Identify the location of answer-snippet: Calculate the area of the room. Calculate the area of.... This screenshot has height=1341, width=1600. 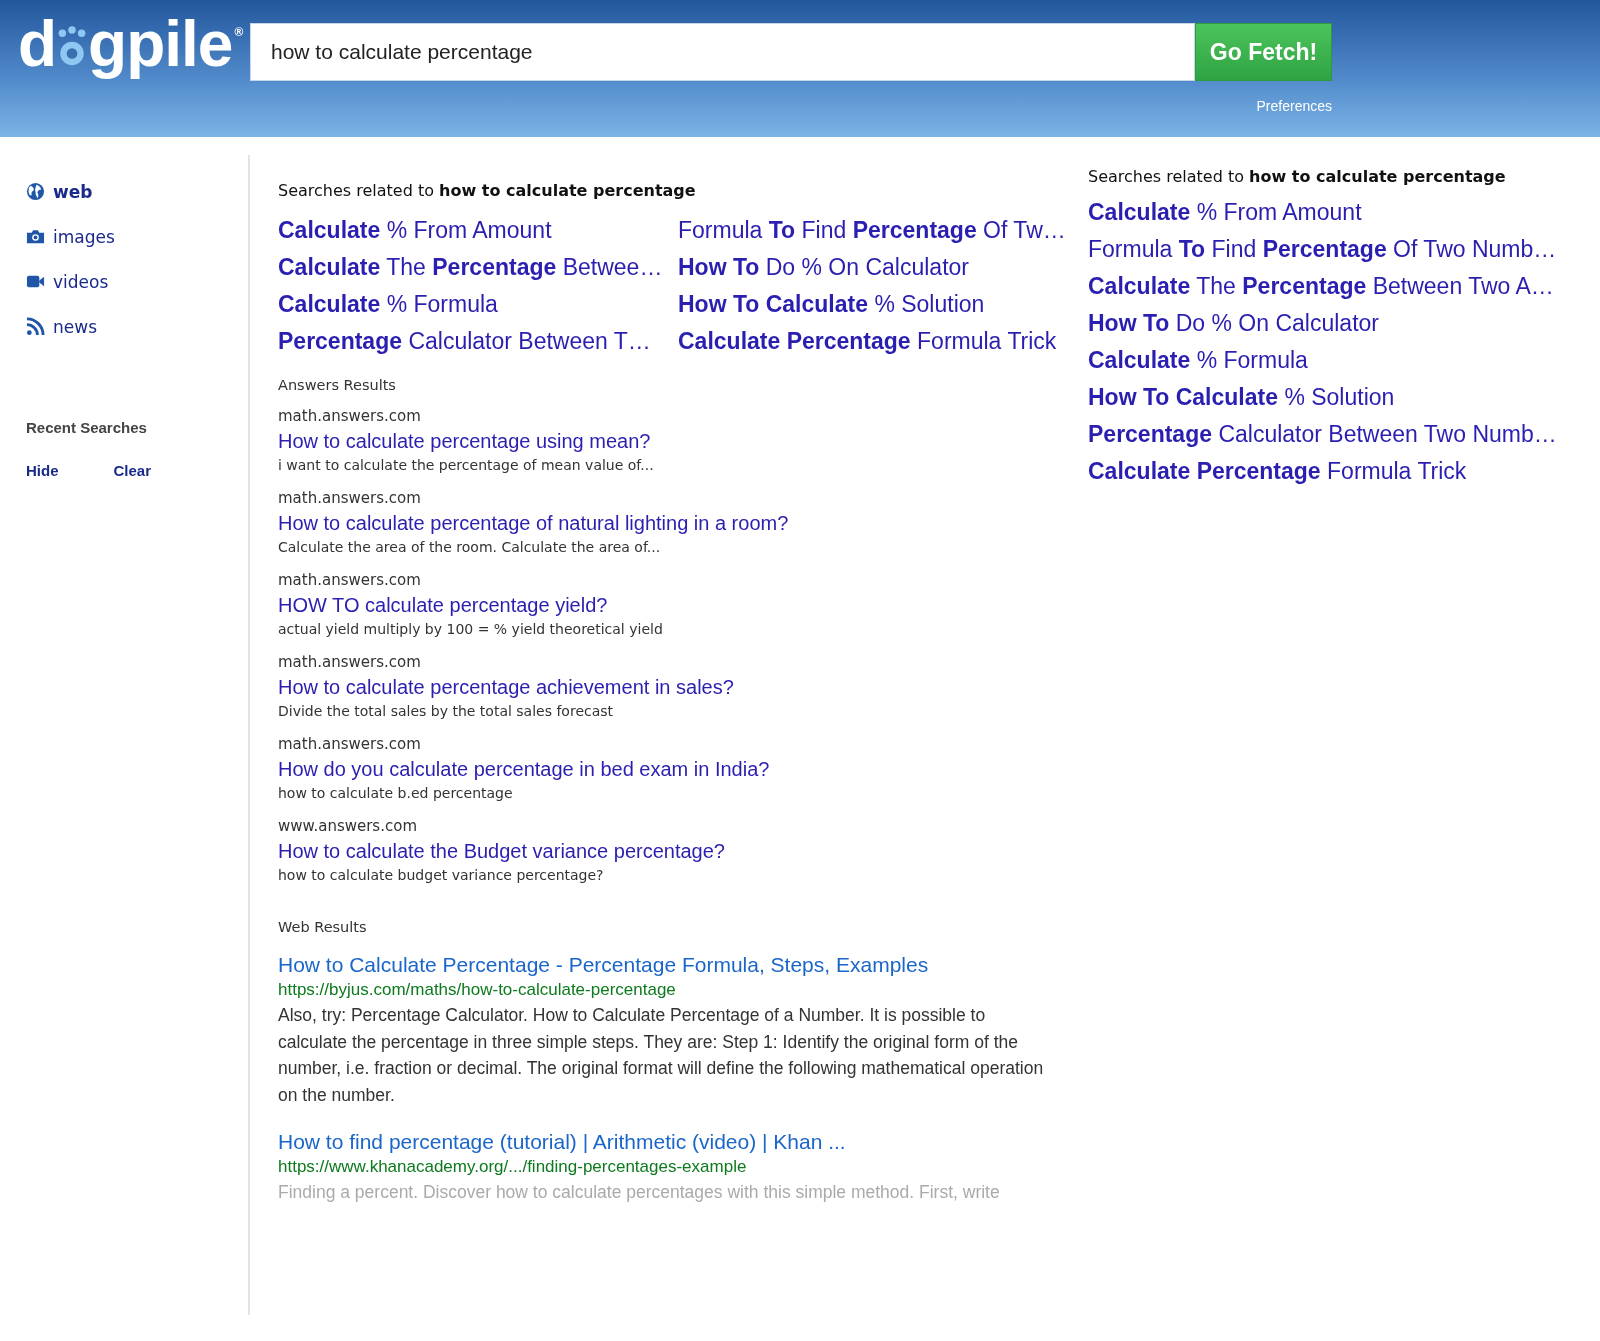
(470, 547).